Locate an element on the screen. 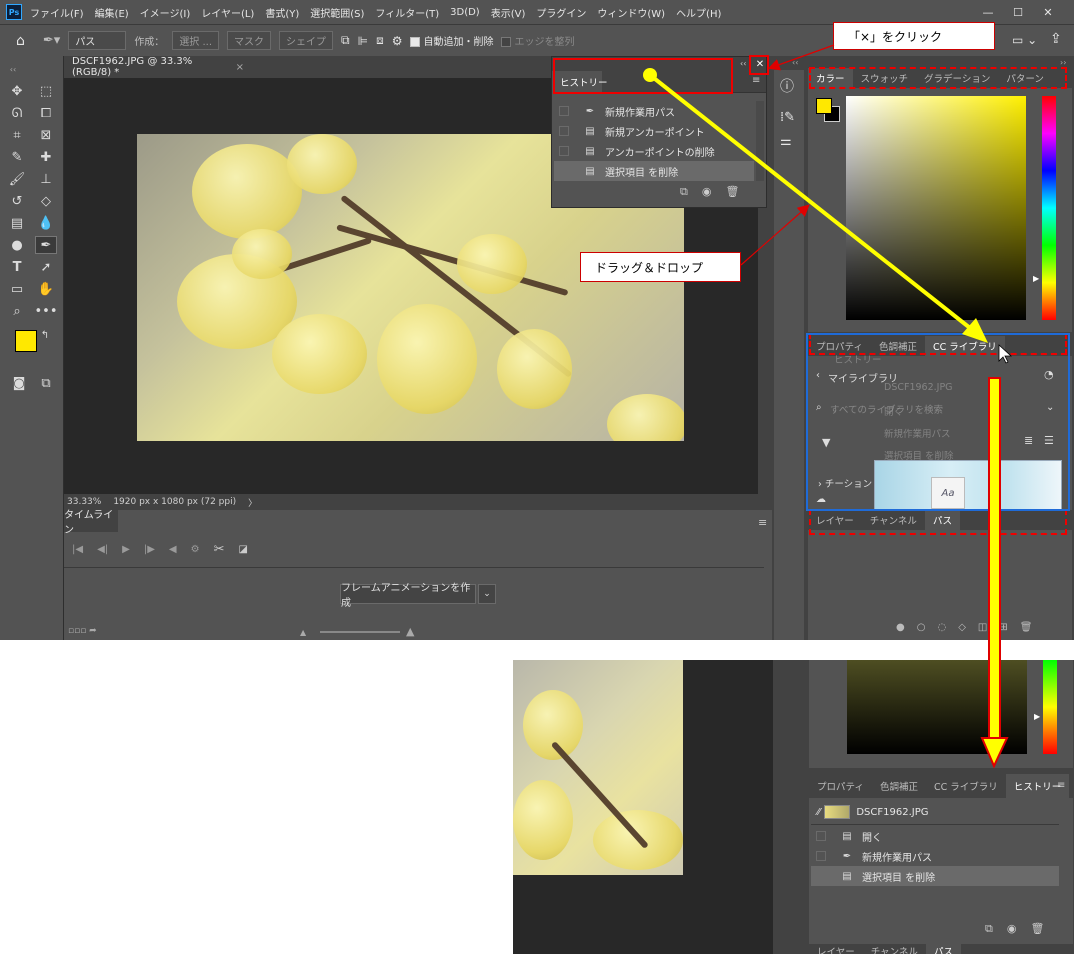  result-arrow-shaft is located at coordinates (994, 558).